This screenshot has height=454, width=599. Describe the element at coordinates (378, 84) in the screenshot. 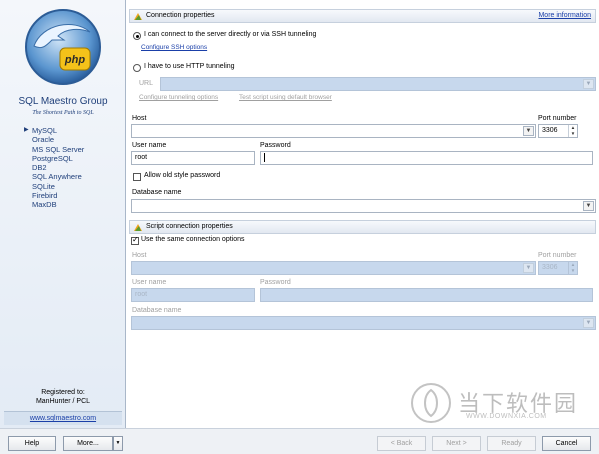

I see `url-input: ▼` at that location.